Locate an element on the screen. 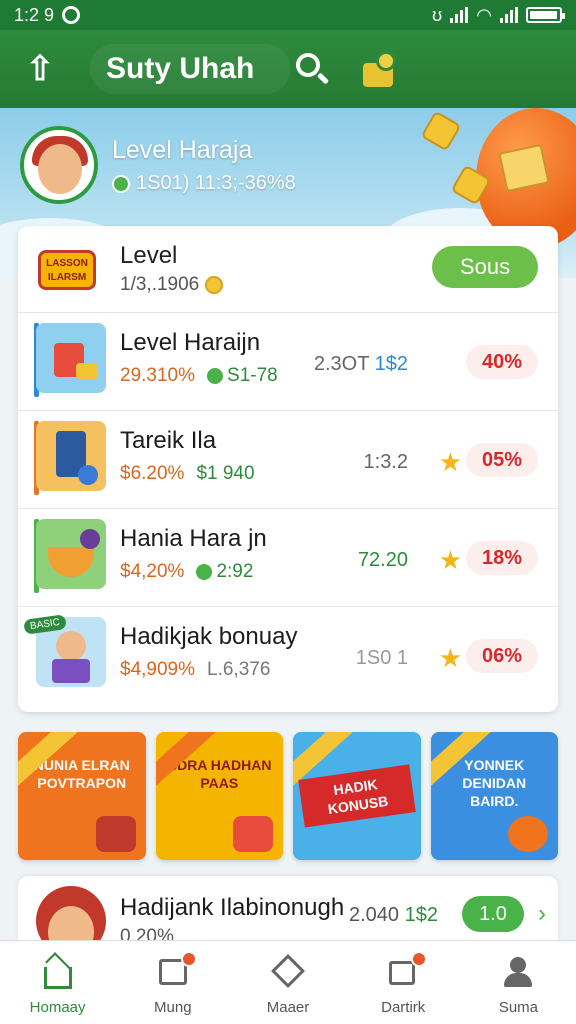 The width and height of the screenshot is (576, 1024). sous-button: Sous is located at coordinates (485, 267).